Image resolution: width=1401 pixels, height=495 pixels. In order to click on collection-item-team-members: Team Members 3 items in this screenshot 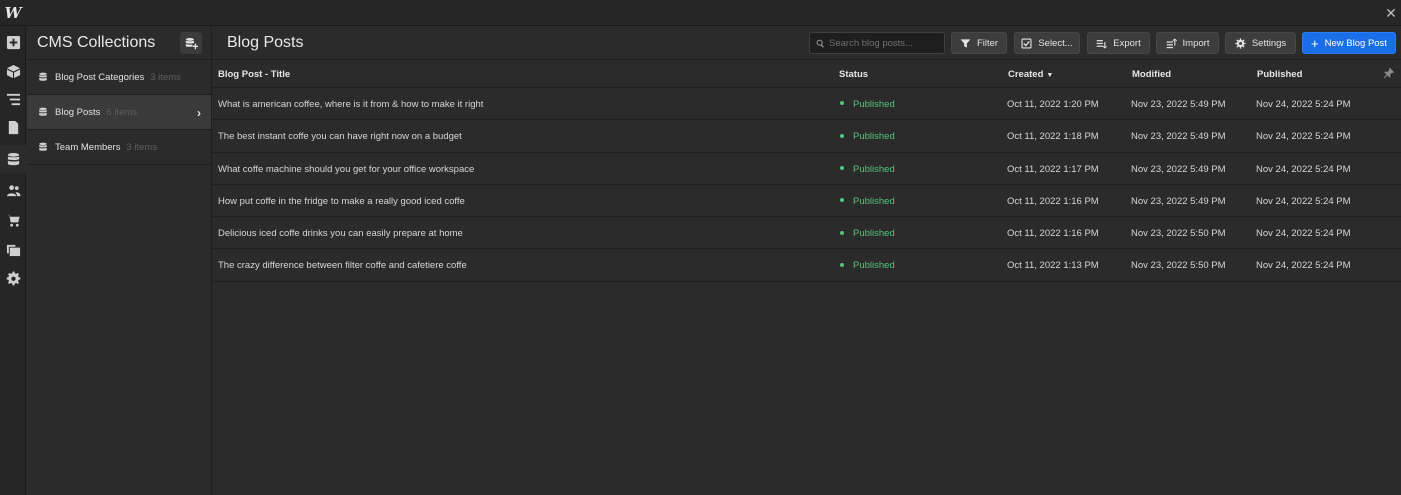, I will do `click(119, 147)`.